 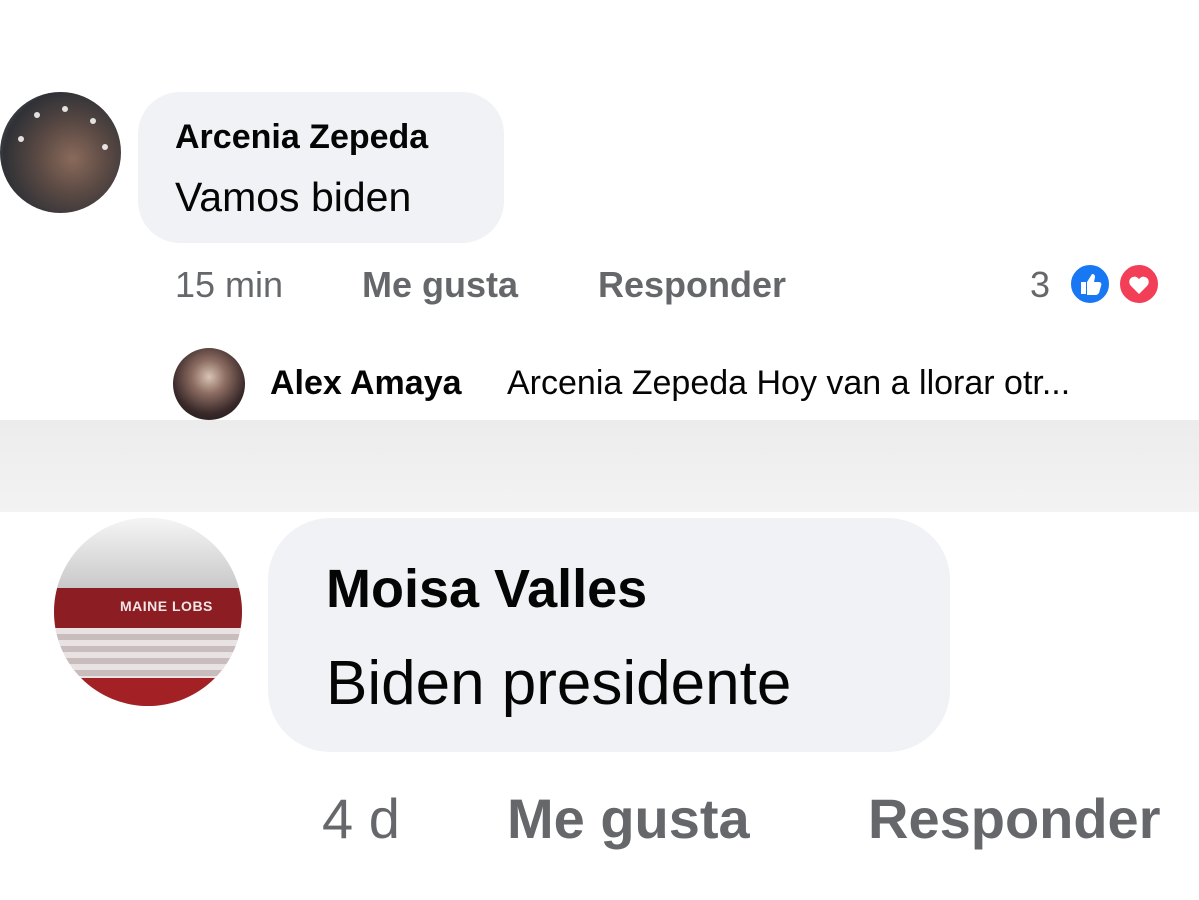 What do you see at coordinates (229, 285) in the screenshot?
I see `comment-timestamp: 15 min` at bounding box center [229, 285].